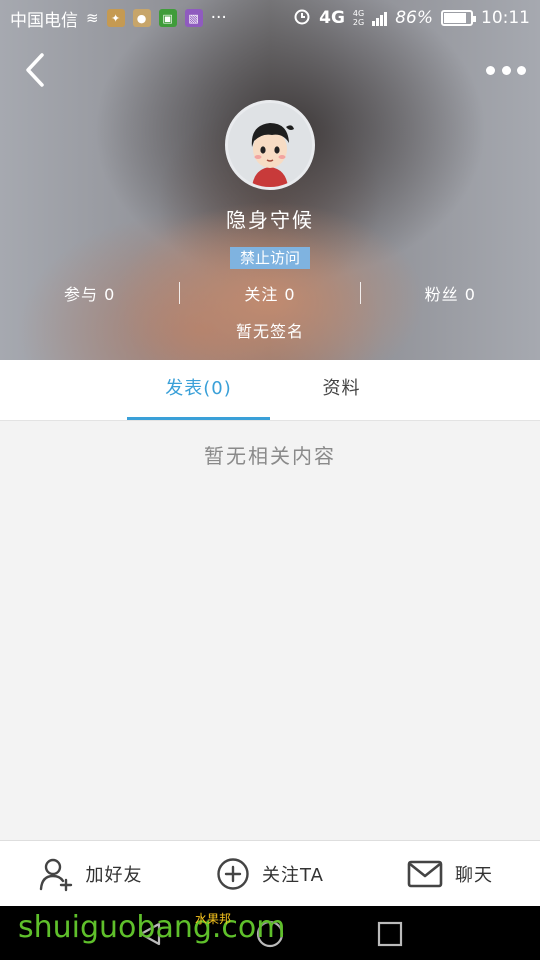 This screenshot has height=960, width=540. Describe the element at coordinates (341, 390) in the screenshot. I see `tab-profile-info: 资料` at that location.